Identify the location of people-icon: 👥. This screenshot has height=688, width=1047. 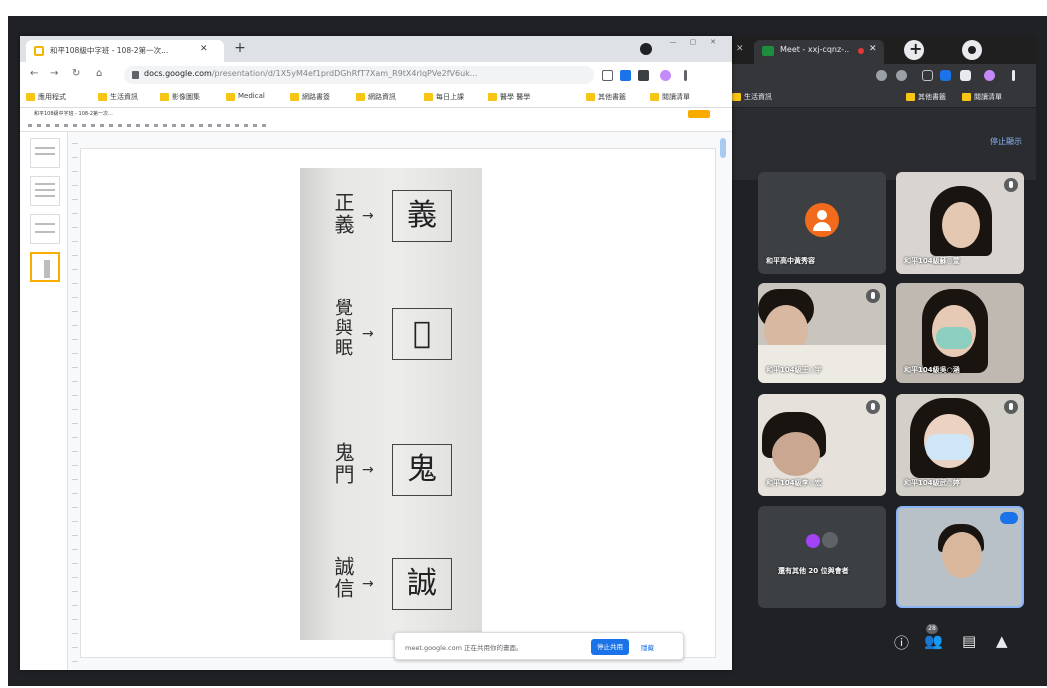
(933, 641).